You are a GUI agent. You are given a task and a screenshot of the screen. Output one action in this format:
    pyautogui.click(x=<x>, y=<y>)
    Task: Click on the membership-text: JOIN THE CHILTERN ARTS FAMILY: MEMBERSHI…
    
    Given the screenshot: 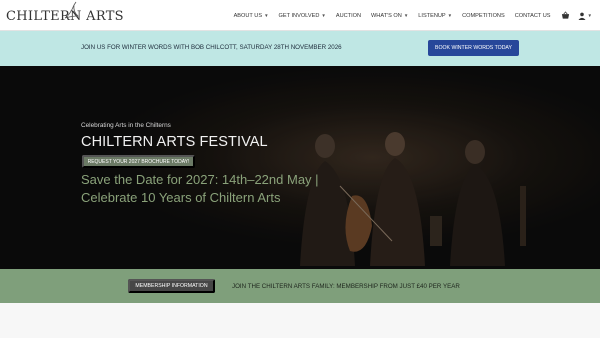 What is the action you would take?
    pyautogui.click(x=346, y=286)
    